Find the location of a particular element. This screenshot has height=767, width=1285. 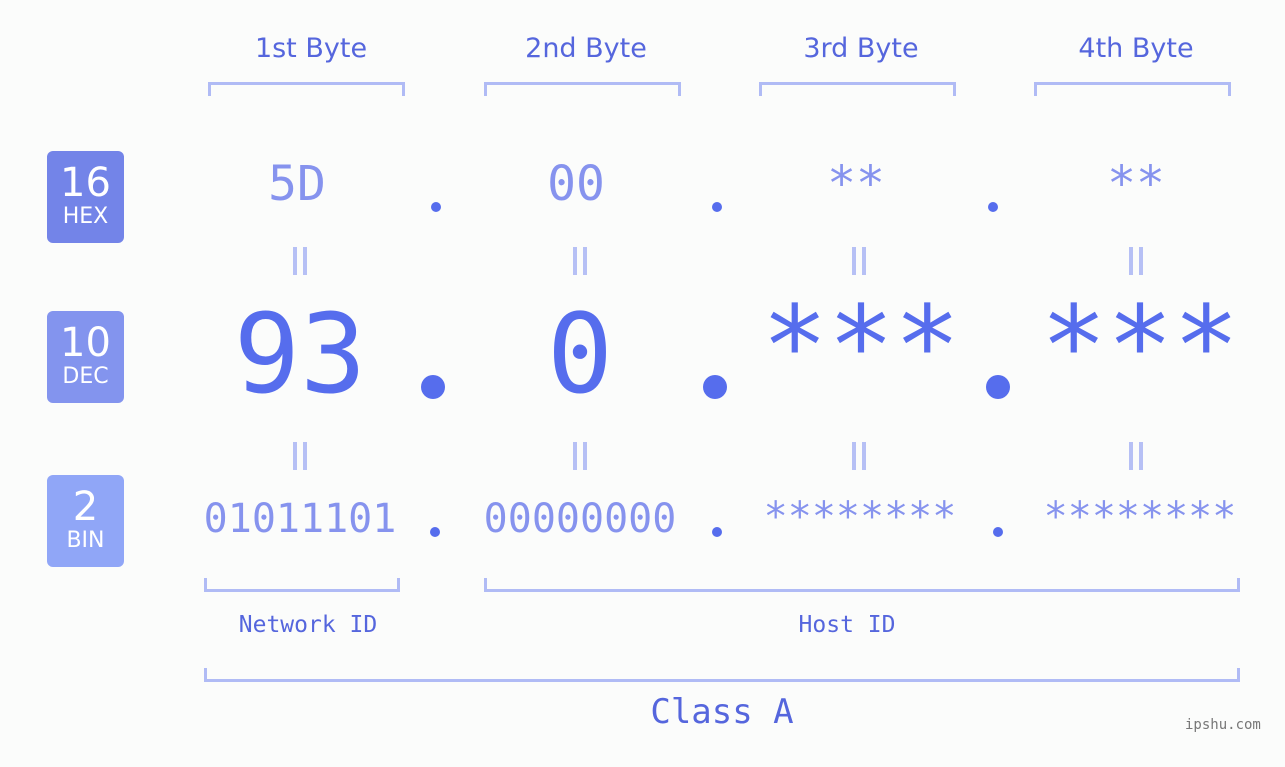

watermark: ipshu.com is located at coordinates (1223, 725).